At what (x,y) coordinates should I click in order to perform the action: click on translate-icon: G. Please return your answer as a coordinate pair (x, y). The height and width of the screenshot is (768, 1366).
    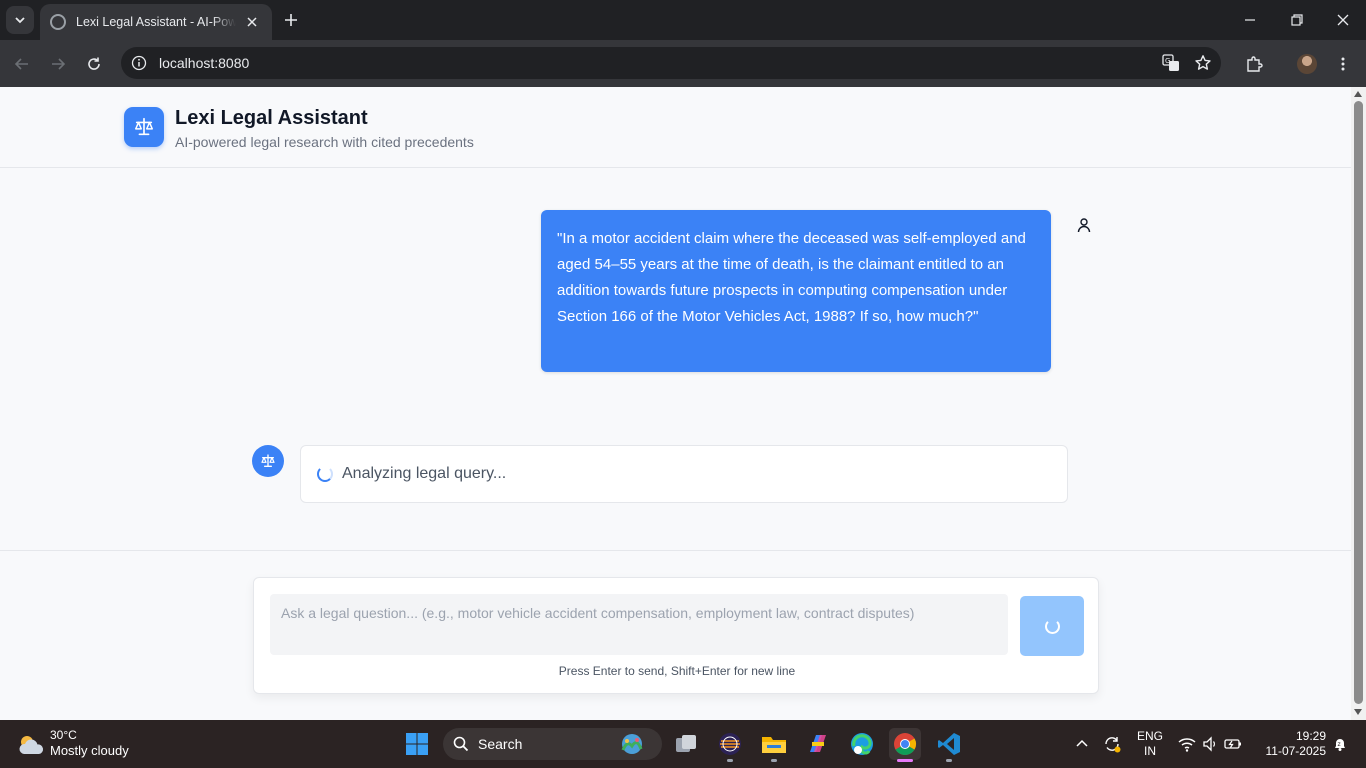
    Looking at the image, I should click on (1170, 62).